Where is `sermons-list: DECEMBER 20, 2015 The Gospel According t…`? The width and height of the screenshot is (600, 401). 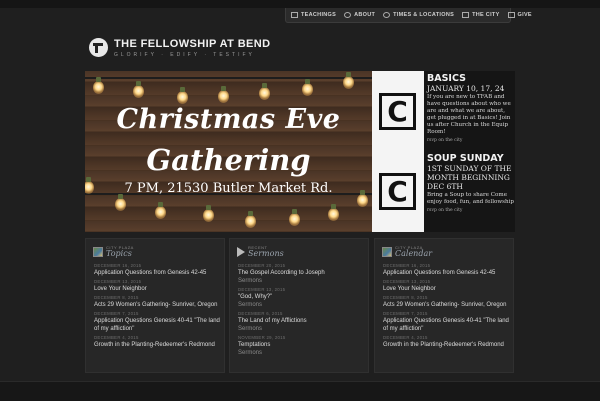
sermons-list: DECEMBER 20, 2015 The Gospel According t… is located at coordinates (302, 311).